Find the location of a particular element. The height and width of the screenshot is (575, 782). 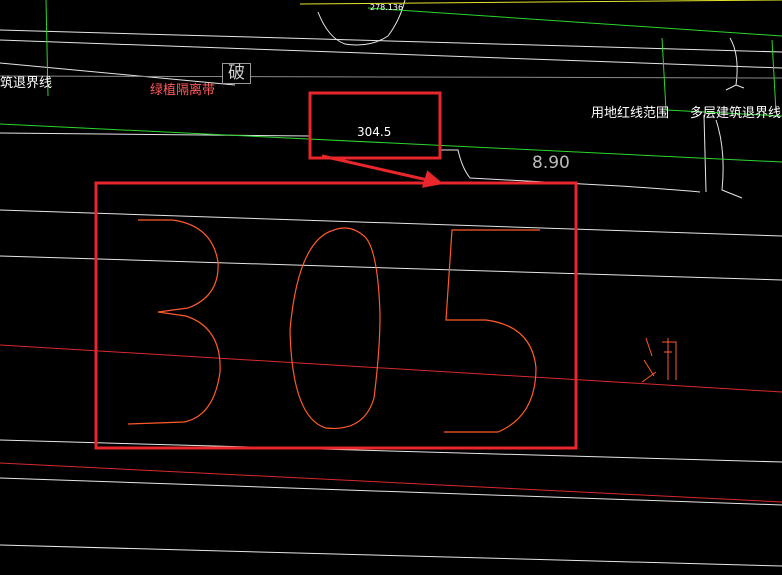

land-red-line-label: 用地红线范围 is located at coordinates (630, 113).